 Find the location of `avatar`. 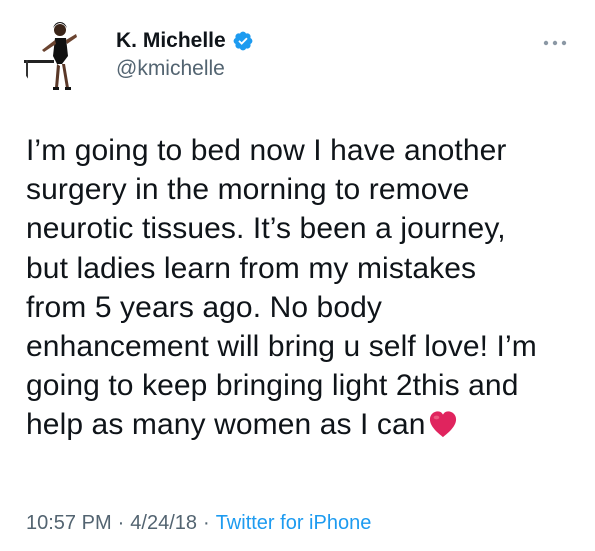

avatar is located at coordinates (59, 55).